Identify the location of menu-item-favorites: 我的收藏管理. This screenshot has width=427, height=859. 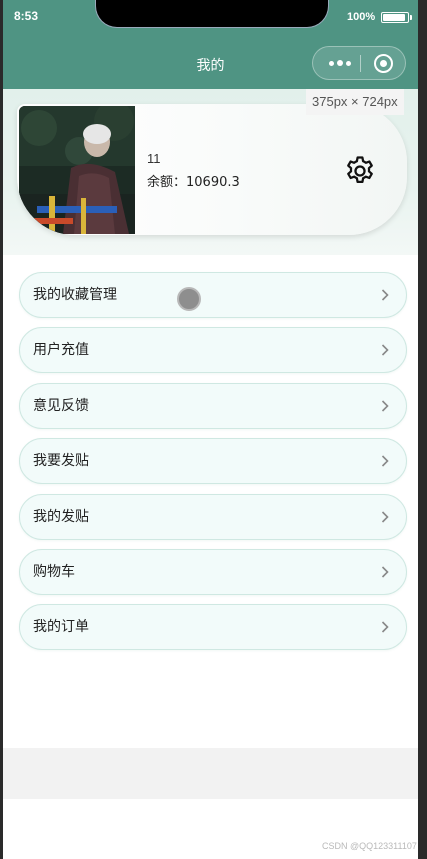
(213, 295).